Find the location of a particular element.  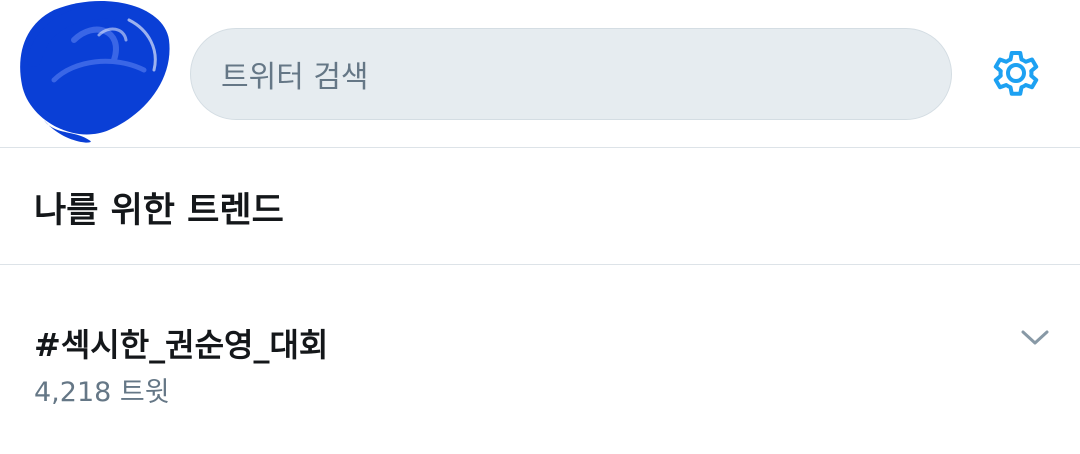

gear-icon is located at coordinates (1016, 73).